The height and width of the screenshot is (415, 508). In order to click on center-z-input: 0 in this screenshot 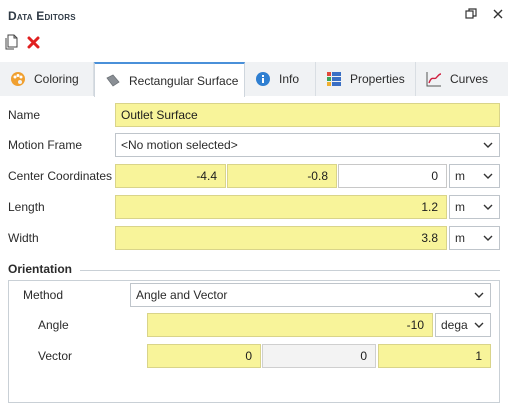, I will do `click(392, 176)`.